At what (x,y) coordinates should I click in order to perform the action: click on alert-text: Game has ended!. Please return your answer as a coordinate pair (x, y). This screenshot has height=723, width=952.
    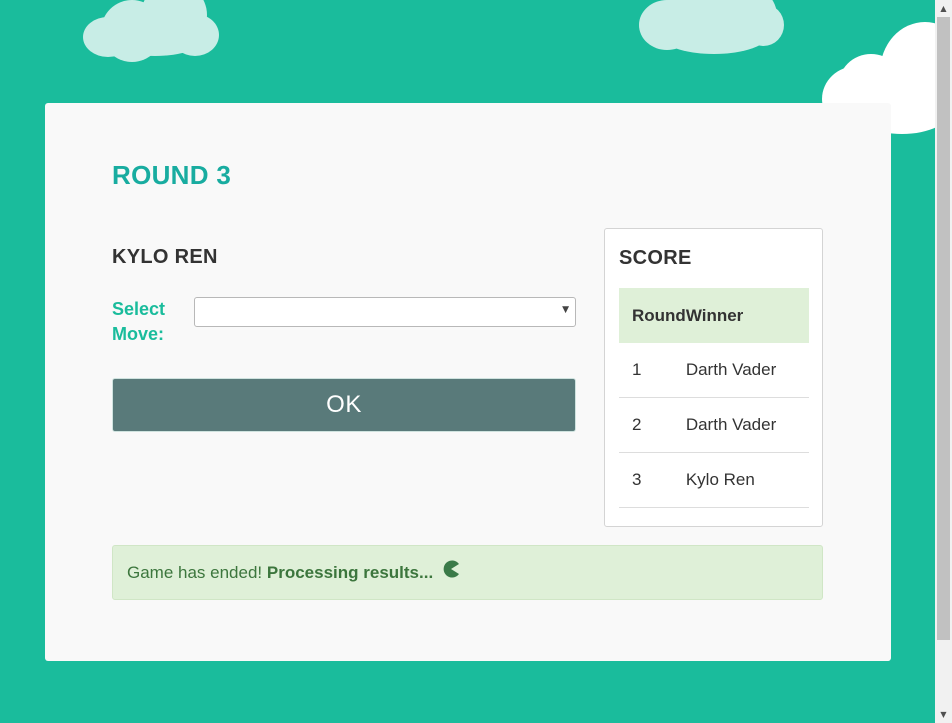
    Looking at the image, I should click on (195, 572).